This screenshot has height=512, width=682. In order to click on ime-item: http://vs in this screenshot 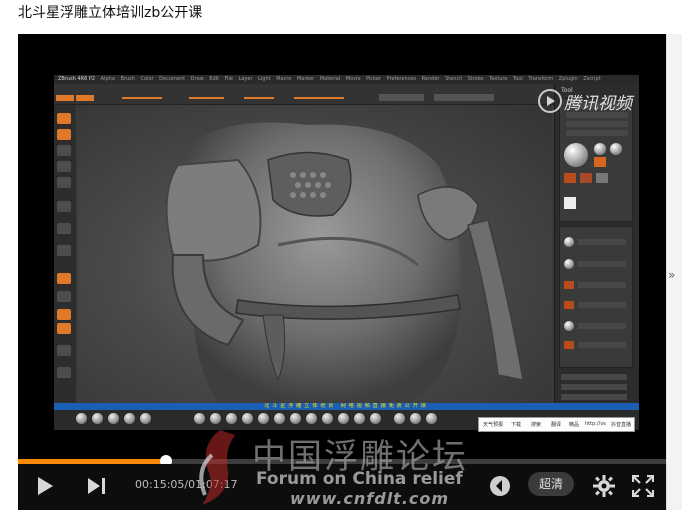, I will do `click(595, 424)`.